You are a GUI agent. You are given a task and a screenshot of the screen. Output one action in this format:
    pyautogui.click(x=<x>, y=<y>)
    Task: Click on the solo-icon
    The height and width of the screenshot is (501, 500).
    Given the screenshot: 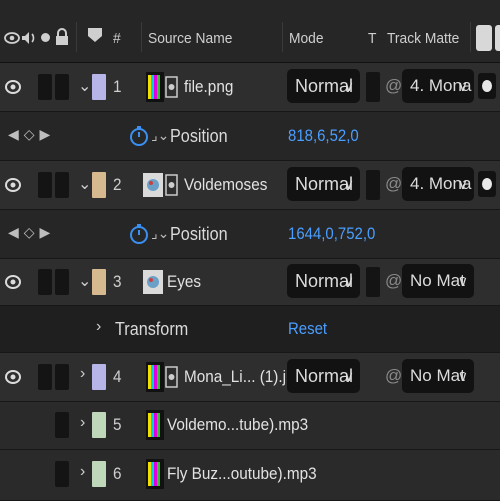 What is the action you would take?
    pyautogui.click(x=45, y=37)
    